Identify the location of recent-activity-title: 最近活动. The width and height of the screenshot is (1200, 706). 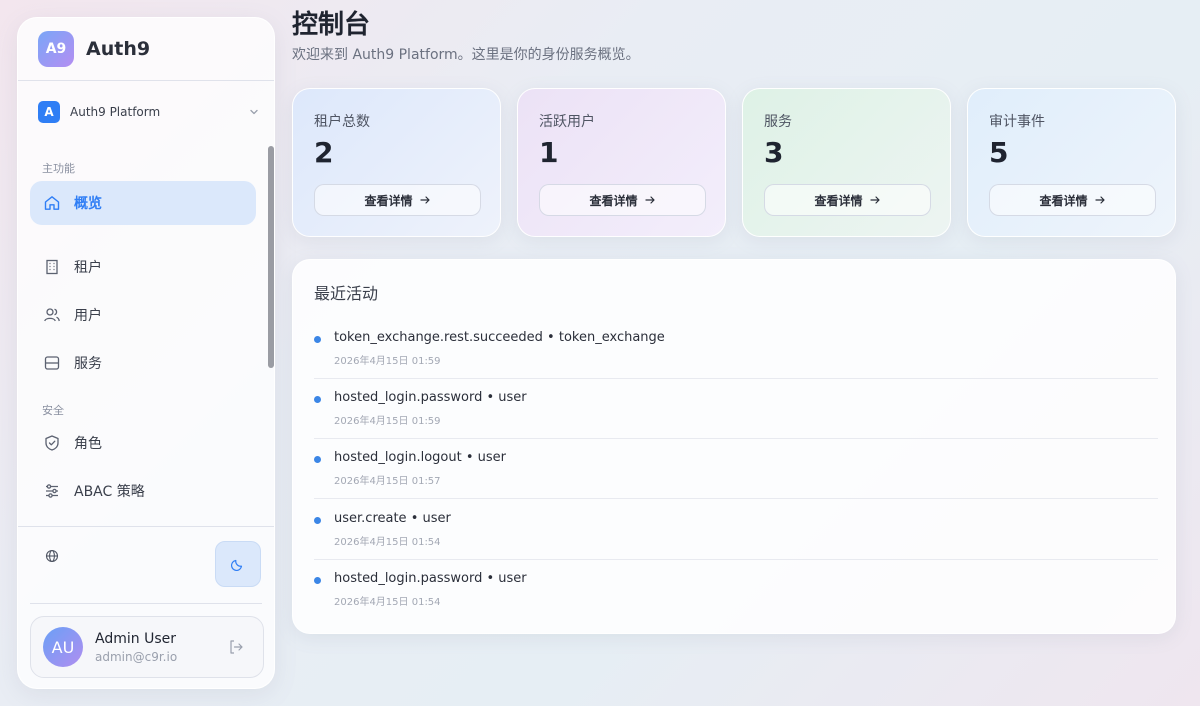
(346, 293).